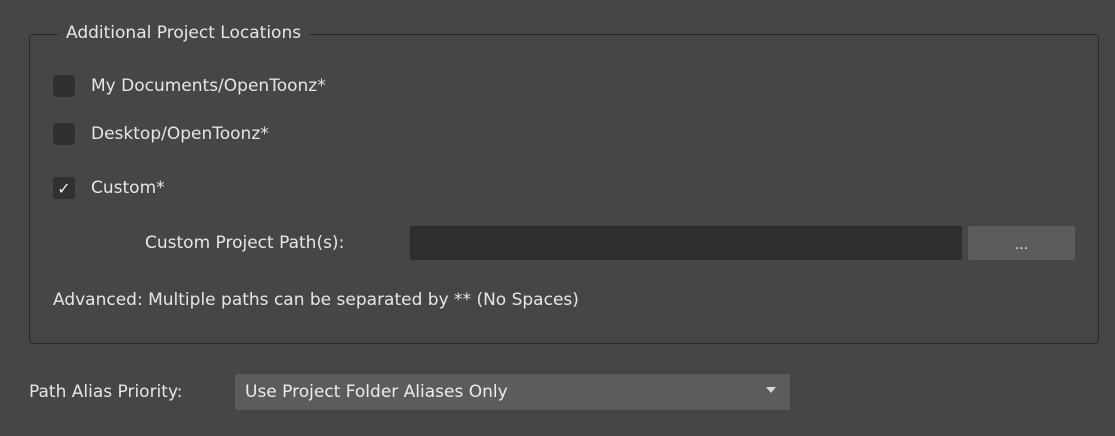  What do you see at coordinates (106, 392) in the screenshot?
I see `path-alias-priority-label: Path Alias Priority:` at bounding box center [106, 392].